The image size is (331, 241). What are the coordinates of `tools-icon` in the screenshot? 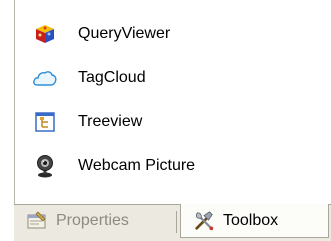 It's located at (204, 221).